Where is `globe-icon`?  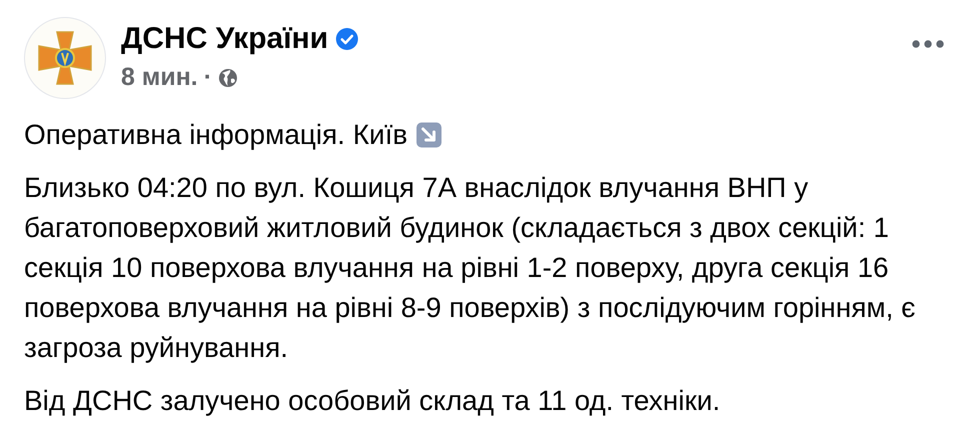
globe-icon is located at coordinates (228, 78).